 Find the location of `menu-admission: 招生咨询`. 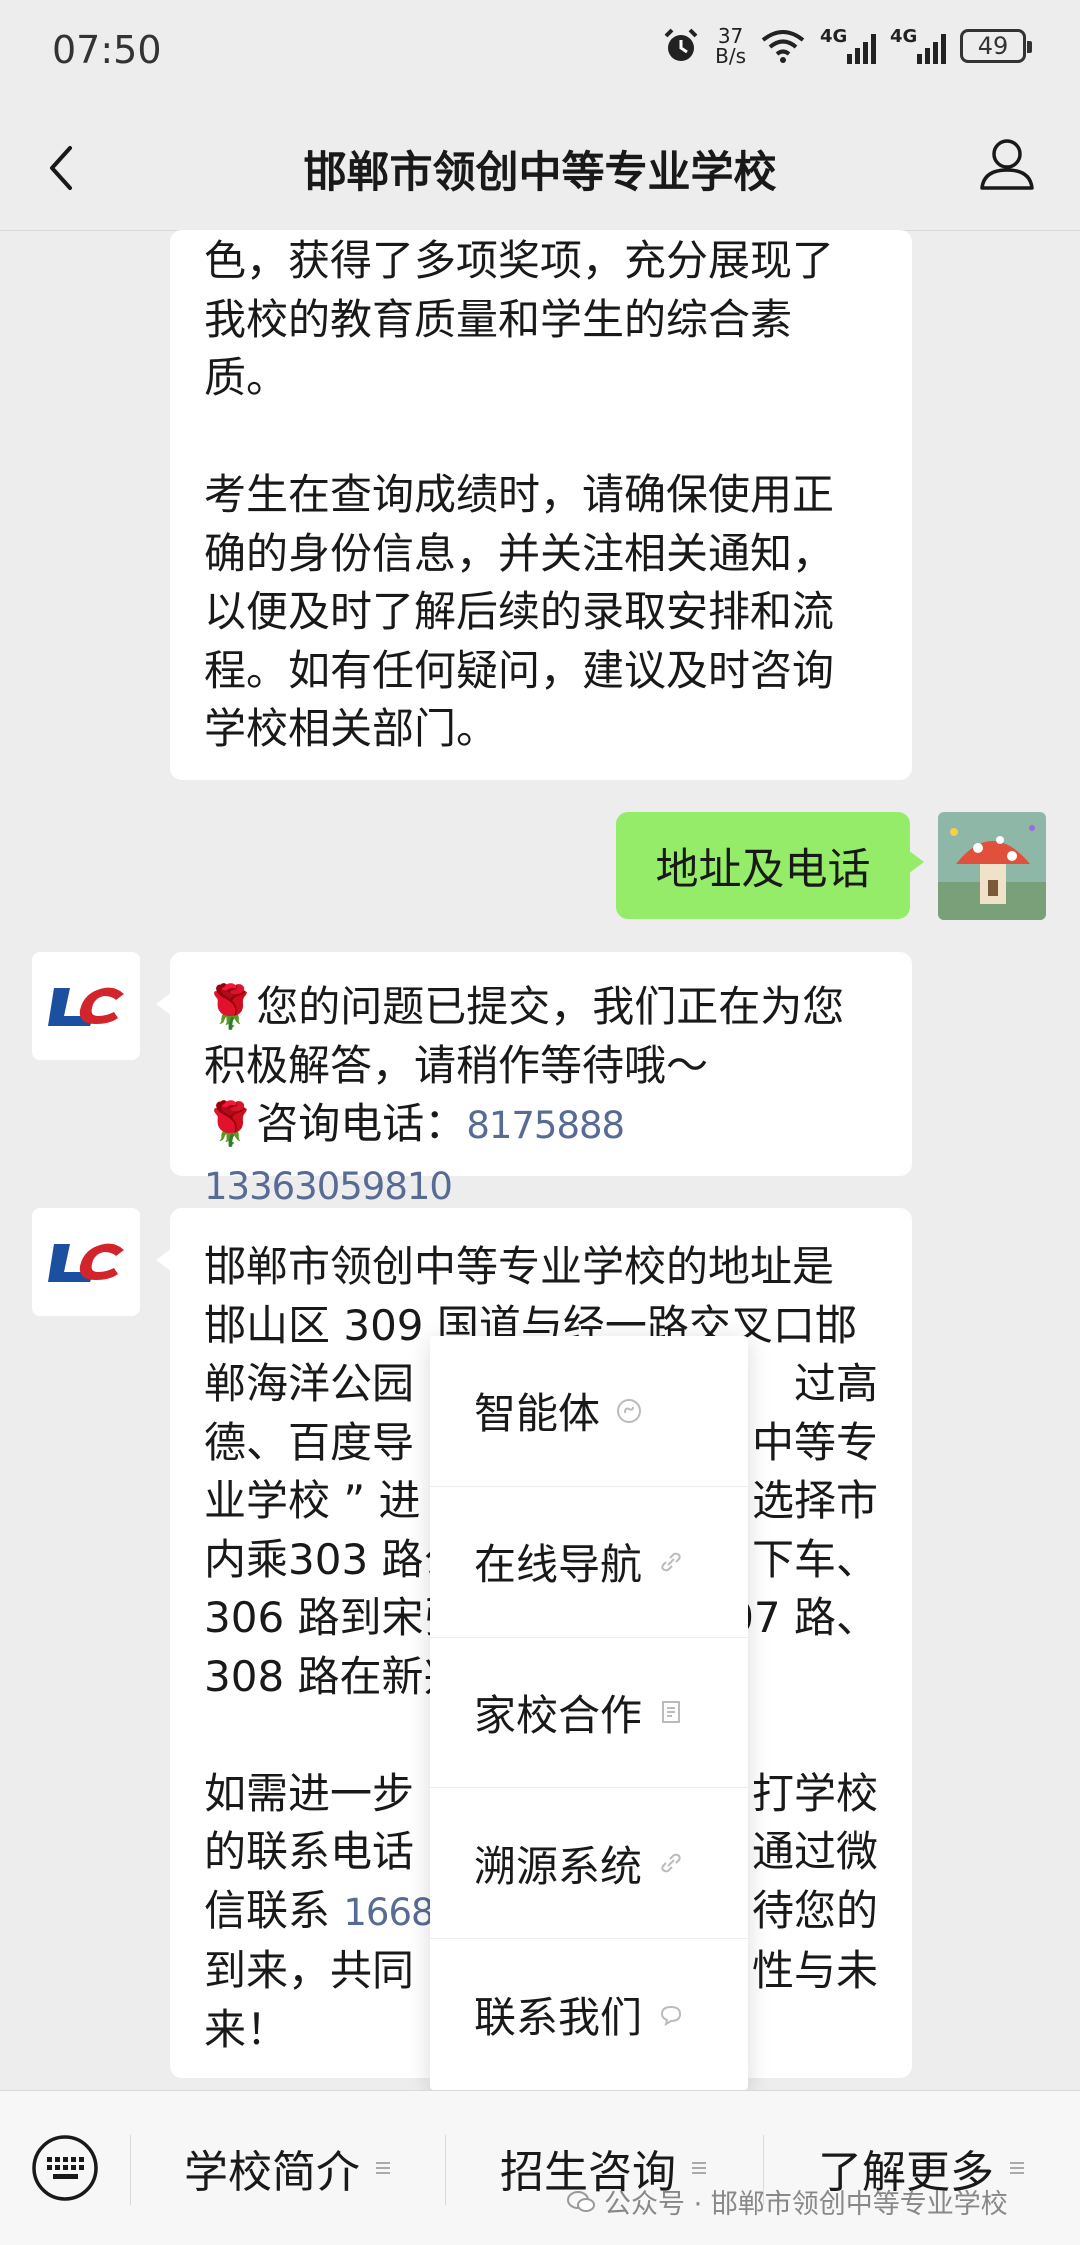

menu-admission: 招生咨询 is located at coordinates (604, 2168).